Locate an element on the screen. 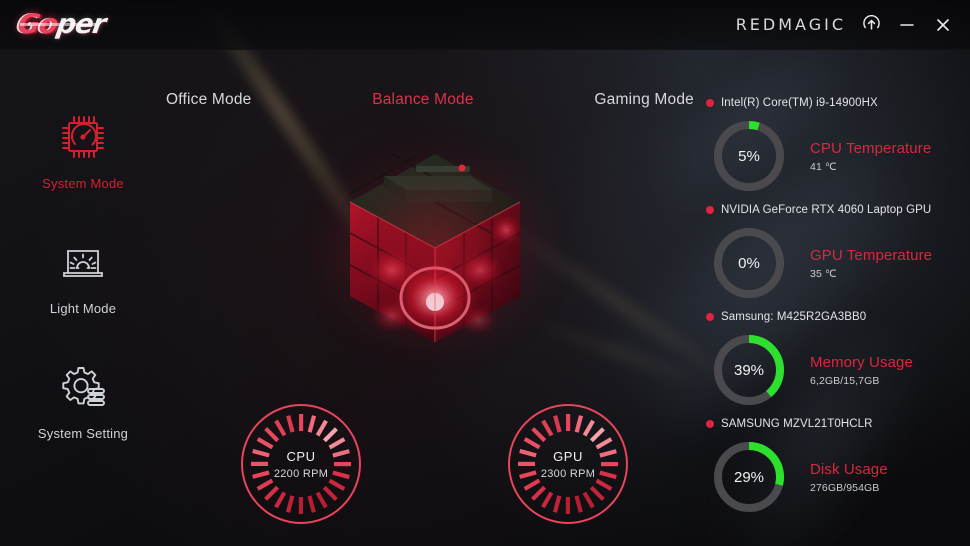 This screenshot has height=546, width=970. tab-gaming-mode: Gaming Mode is located at coordinates (644, 100).